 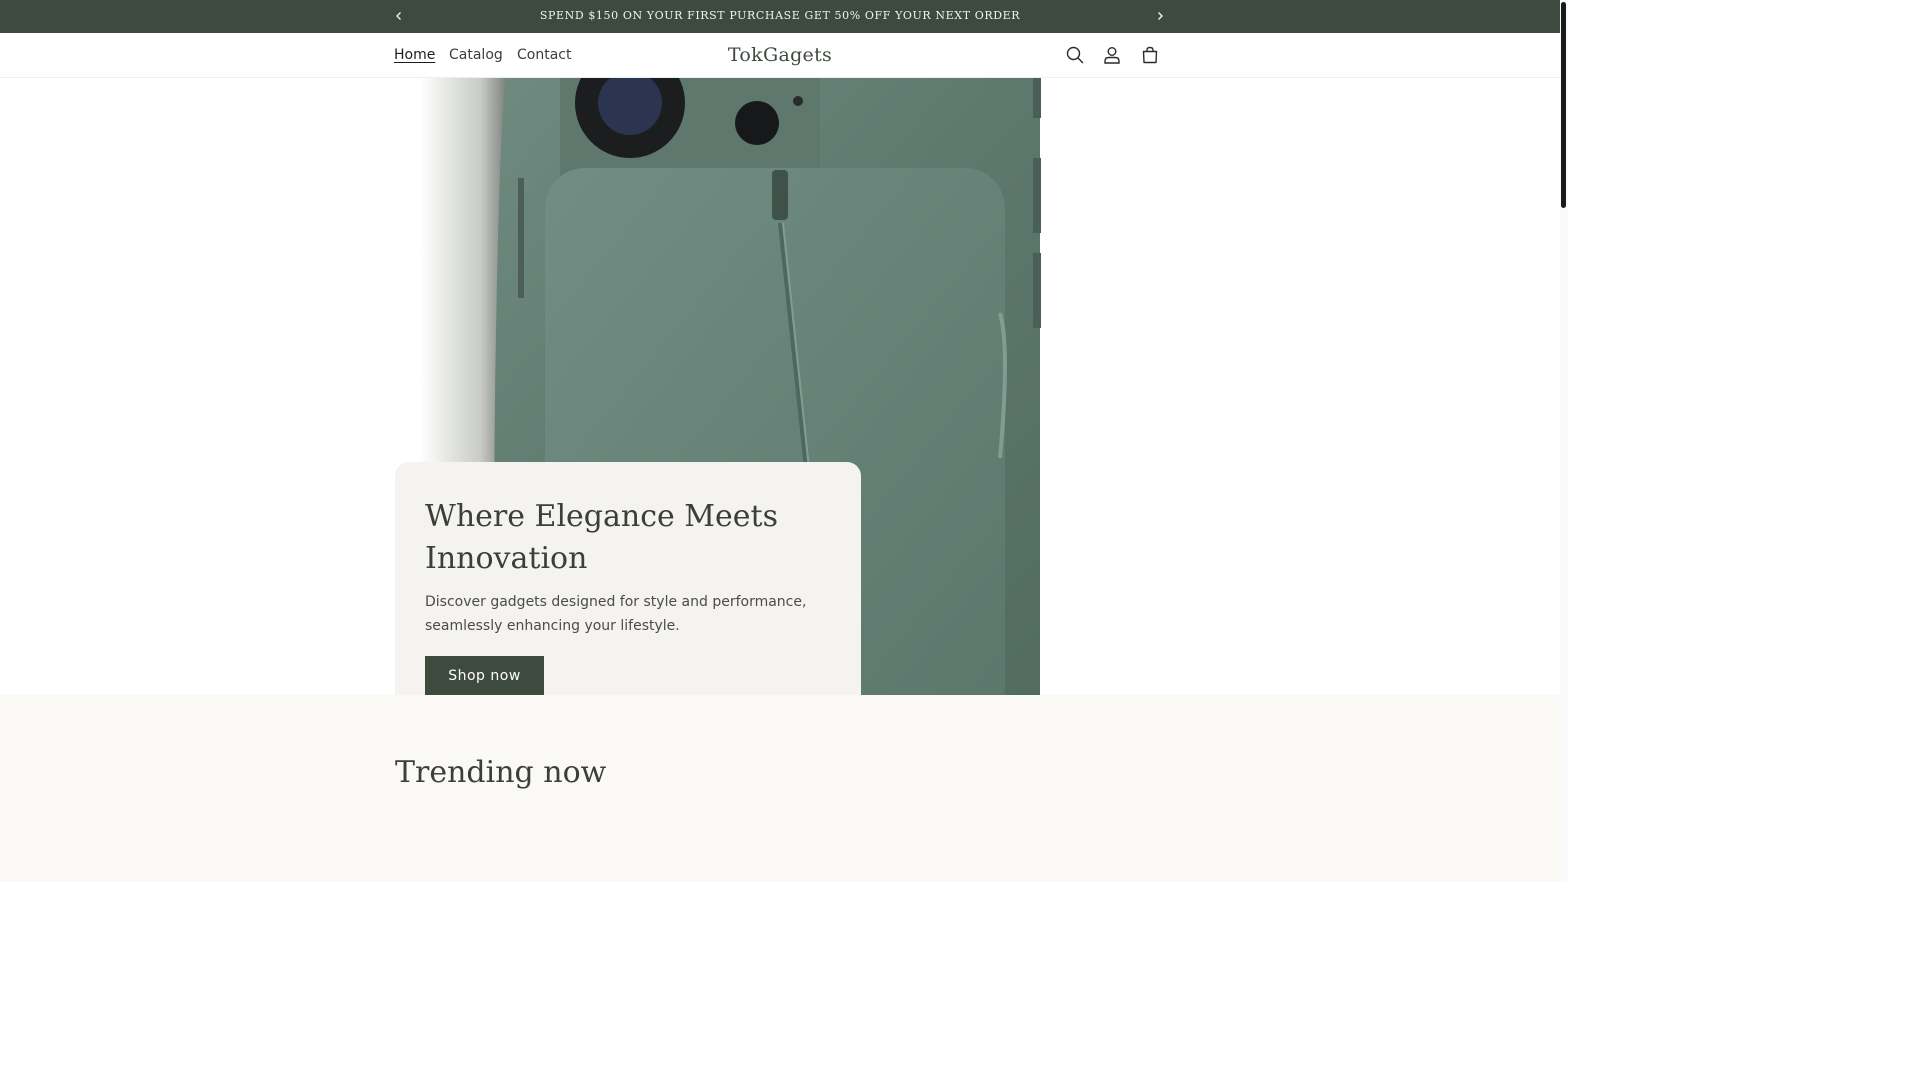 I want to click on announcement-next-button, so click(x=1160, y=16).